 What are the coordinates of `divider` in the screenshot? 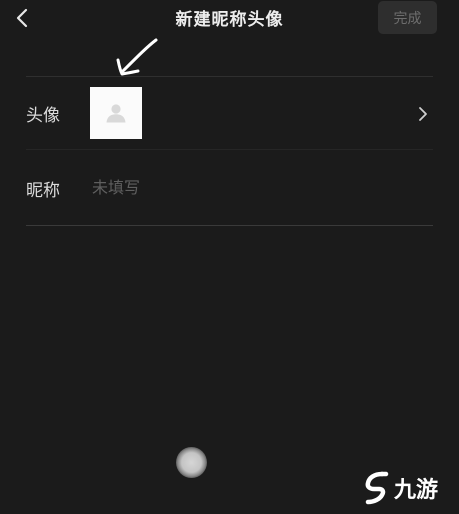 It's located at (229, 225).